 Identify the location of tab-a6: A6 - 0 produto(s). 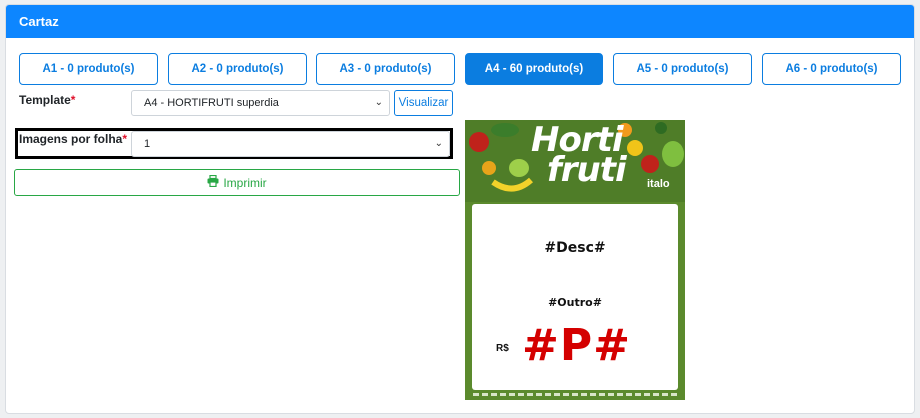
(831, 69).